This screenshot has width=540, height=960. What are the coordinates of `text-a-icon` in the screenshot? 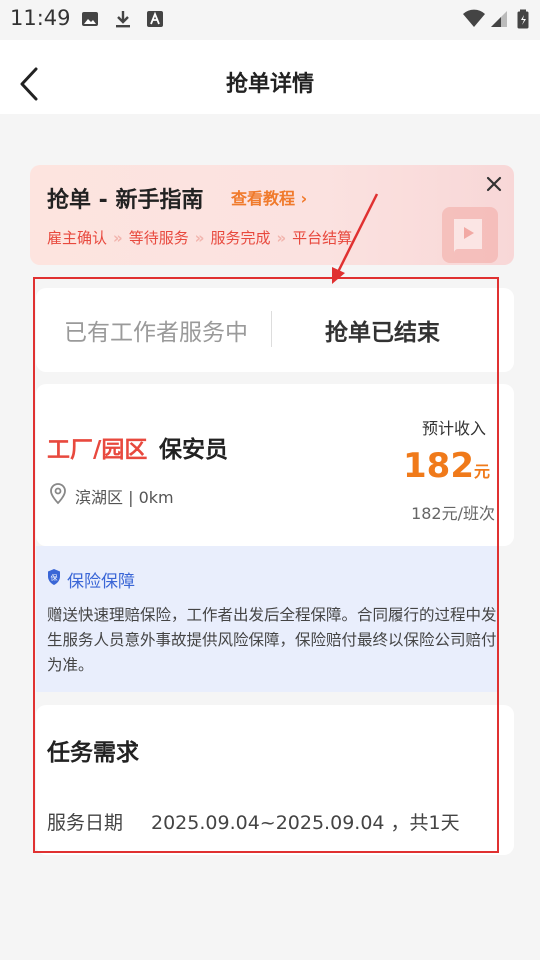 It's located at (155, 19).